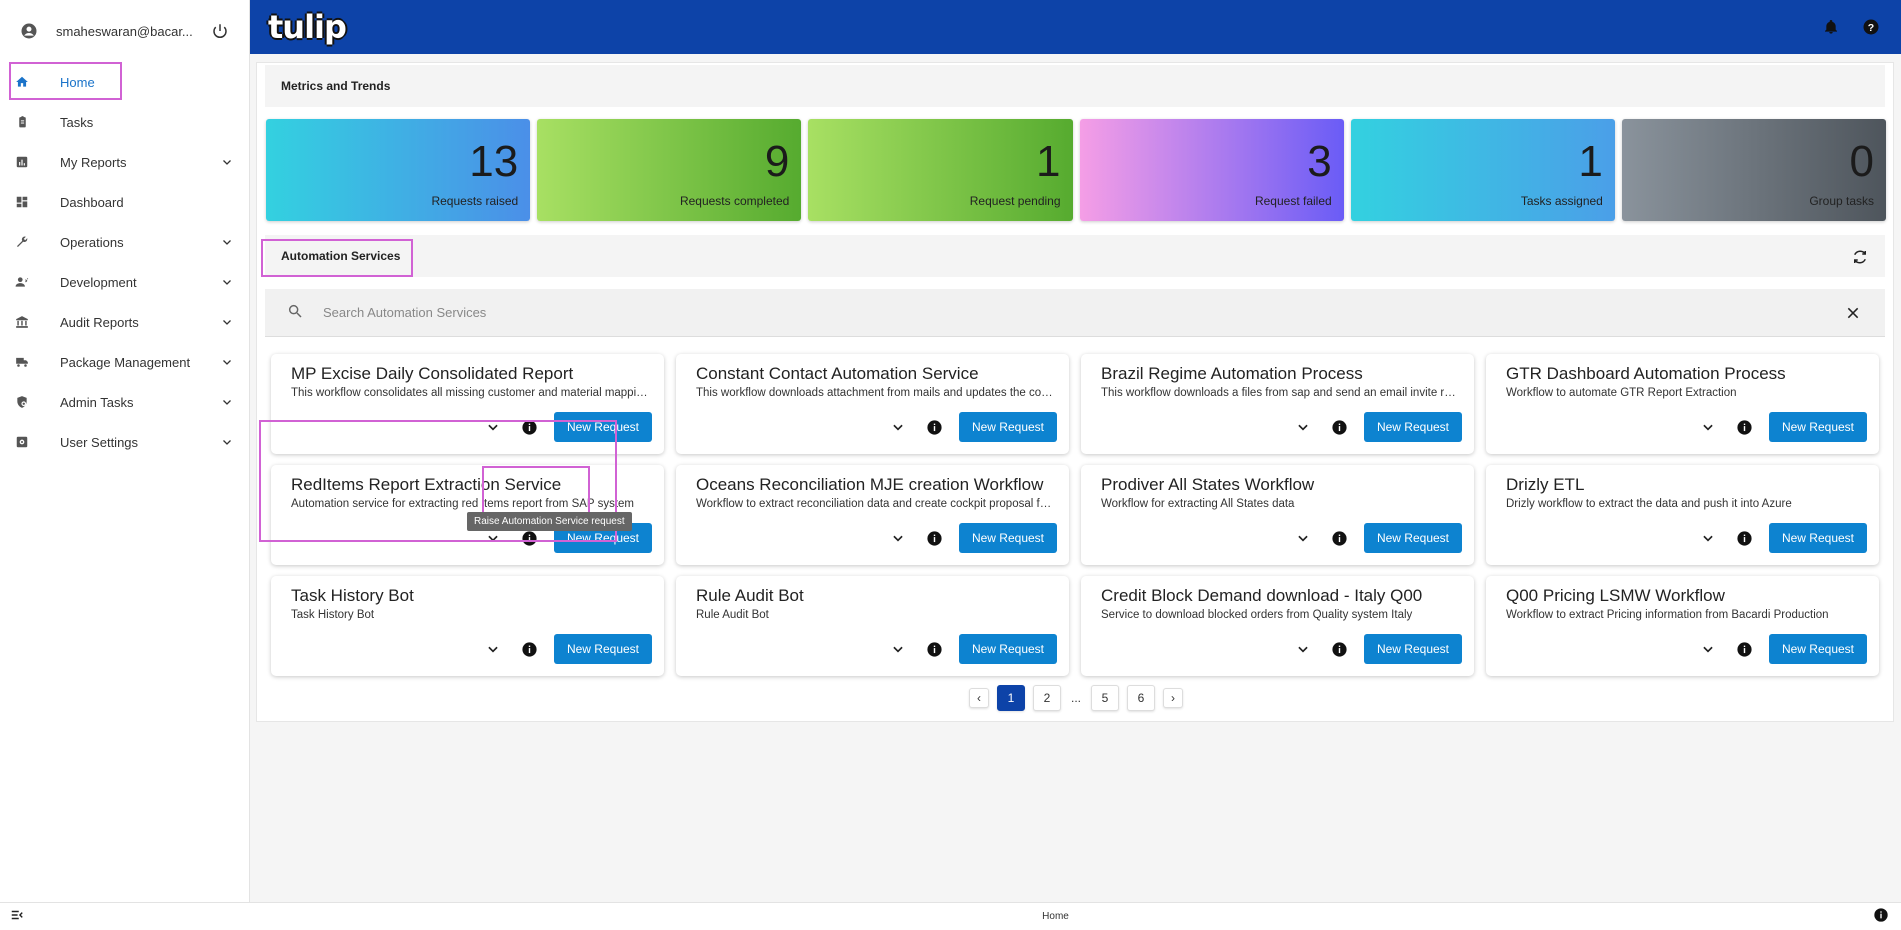  What do you see at coordinates (1482, 170) in the screenshot?
I see `metric-card: 1 Tasks assigned` at bounding box center [1482, 170].